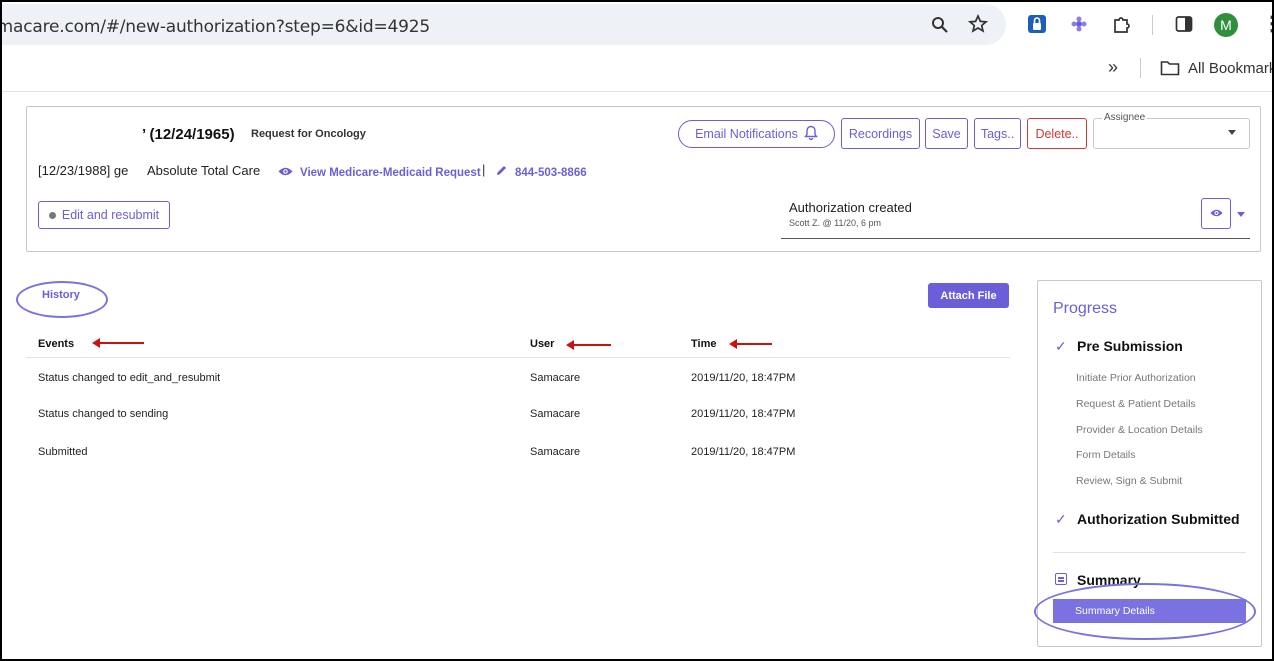  I want to click on table-header-divider, so click(518, 357).